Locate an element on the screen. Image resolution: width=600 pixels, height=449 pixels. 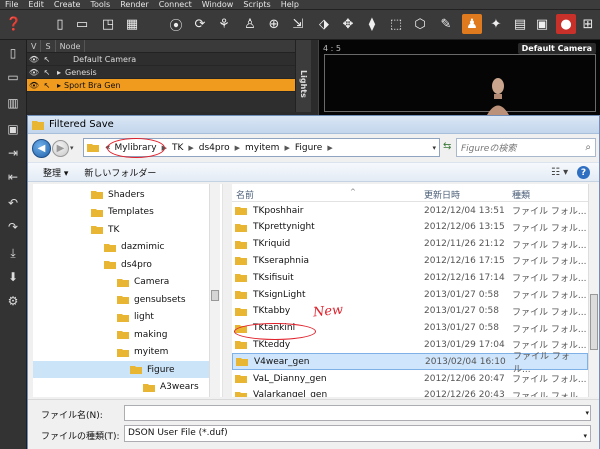
search-input: Figureの検索 ⌕ is located at coordinates (526, 147).